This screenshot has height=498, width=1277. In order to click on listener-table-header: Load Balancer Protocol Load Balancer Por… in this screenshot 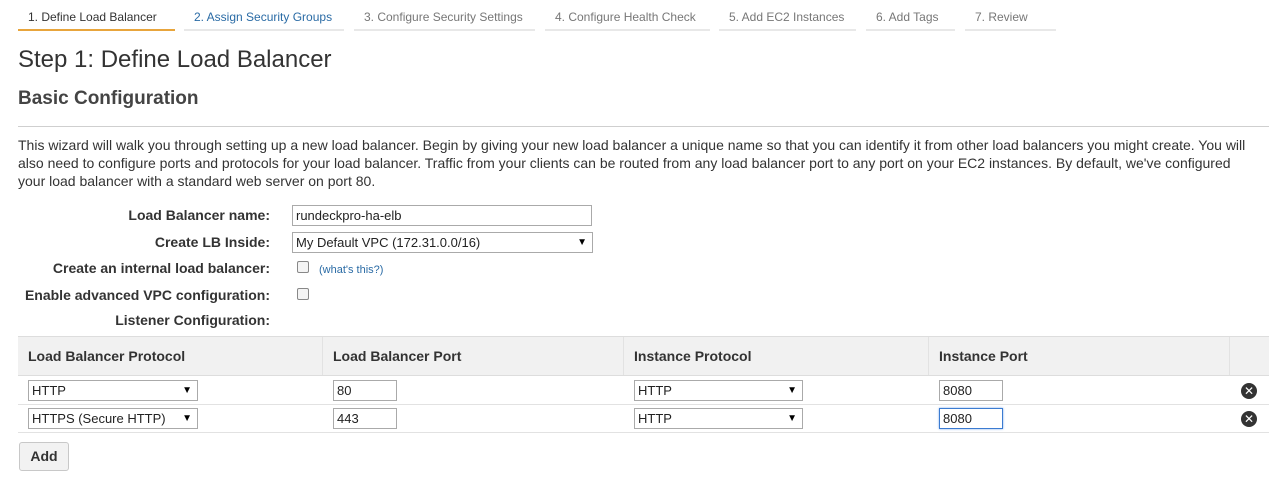, I will do `click(643, 356)`.